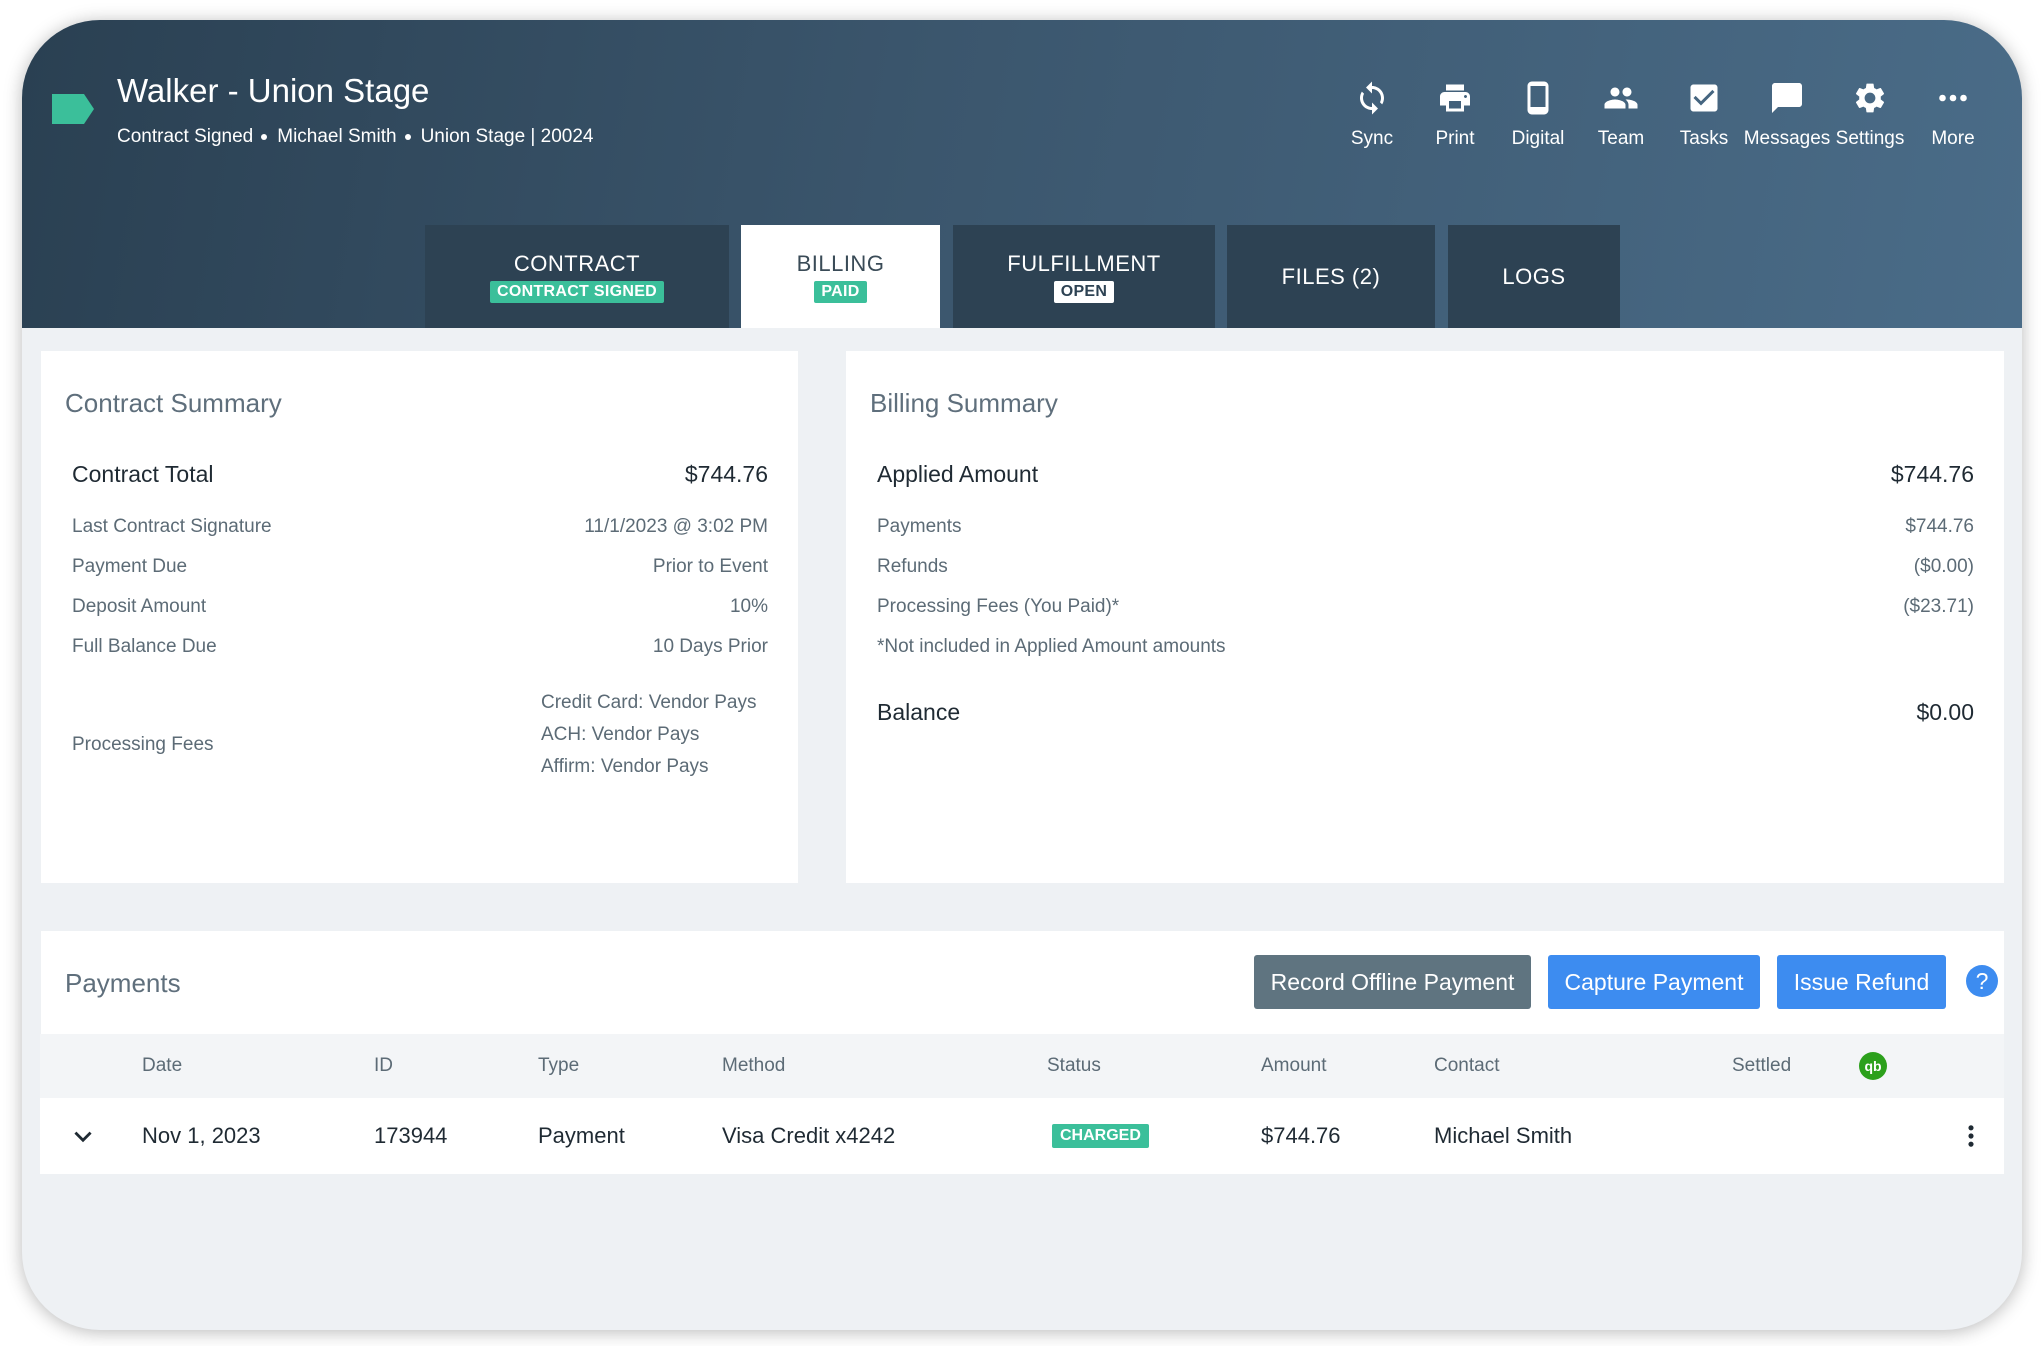  Describe the element at coordinates (1372, 138) in the screenshot. I see `sync-label: Sync` at that location.